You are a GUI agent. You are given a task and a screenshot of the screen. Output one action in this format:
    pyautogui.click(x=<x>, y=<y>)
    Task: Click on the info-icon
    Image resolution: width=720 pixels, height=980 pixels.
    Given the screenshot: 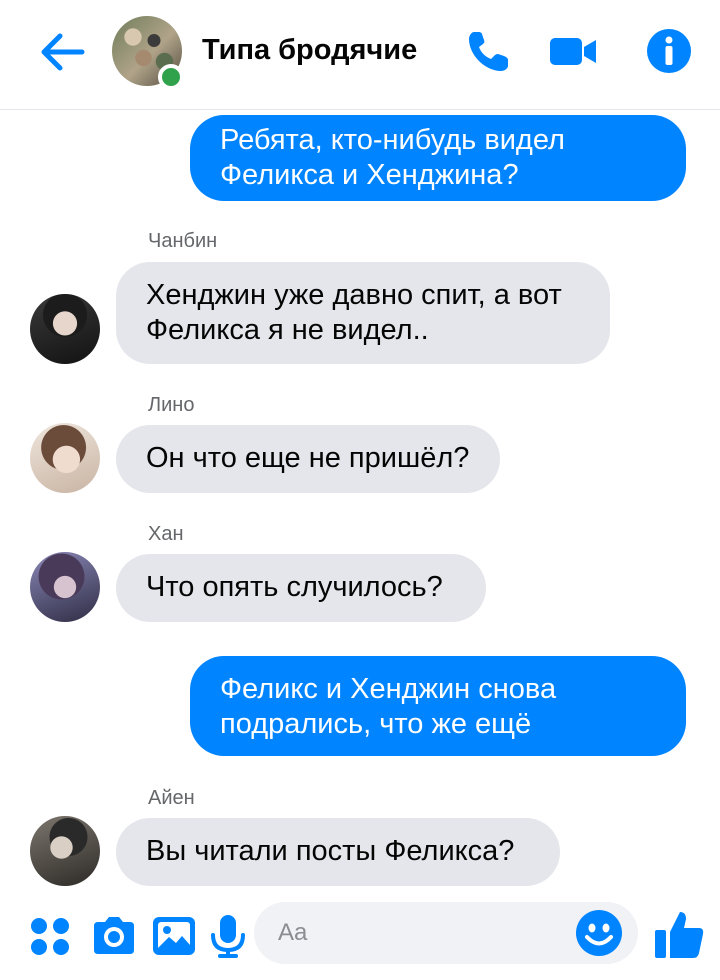 What is the action you would take?
    pyautogui.click(x=669, y=51)
    